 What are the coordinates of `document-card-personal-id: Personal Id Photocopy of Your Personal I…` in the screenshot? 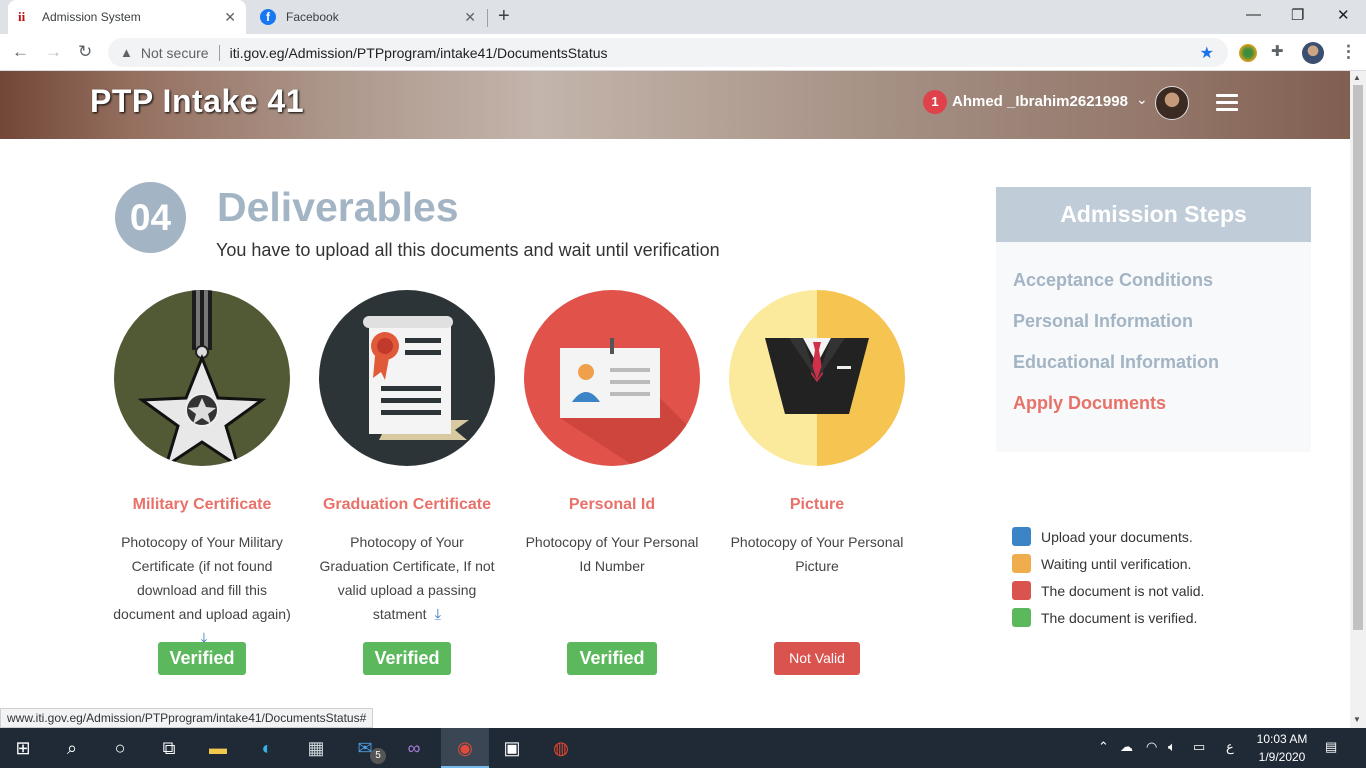 It's located at (612, 434).